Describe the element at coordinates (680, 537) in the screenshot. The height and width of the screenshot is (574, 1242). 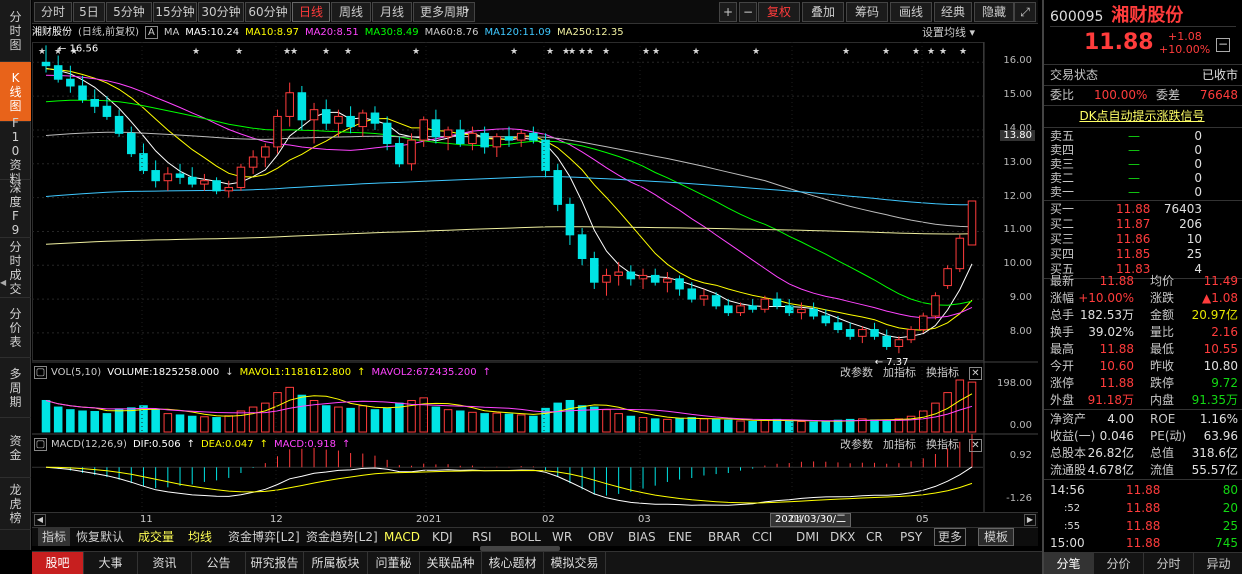
I see `indicator-tab-13: ENE` at that location.